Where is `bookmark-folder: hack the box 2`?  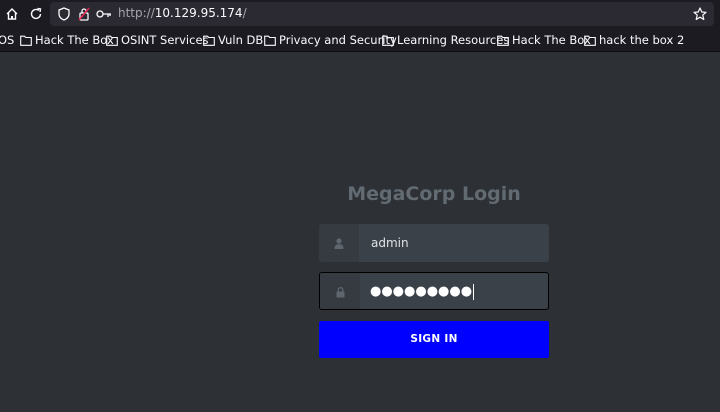
bookmark-folder: hack the box 2 is located at coordinates (634, 40).